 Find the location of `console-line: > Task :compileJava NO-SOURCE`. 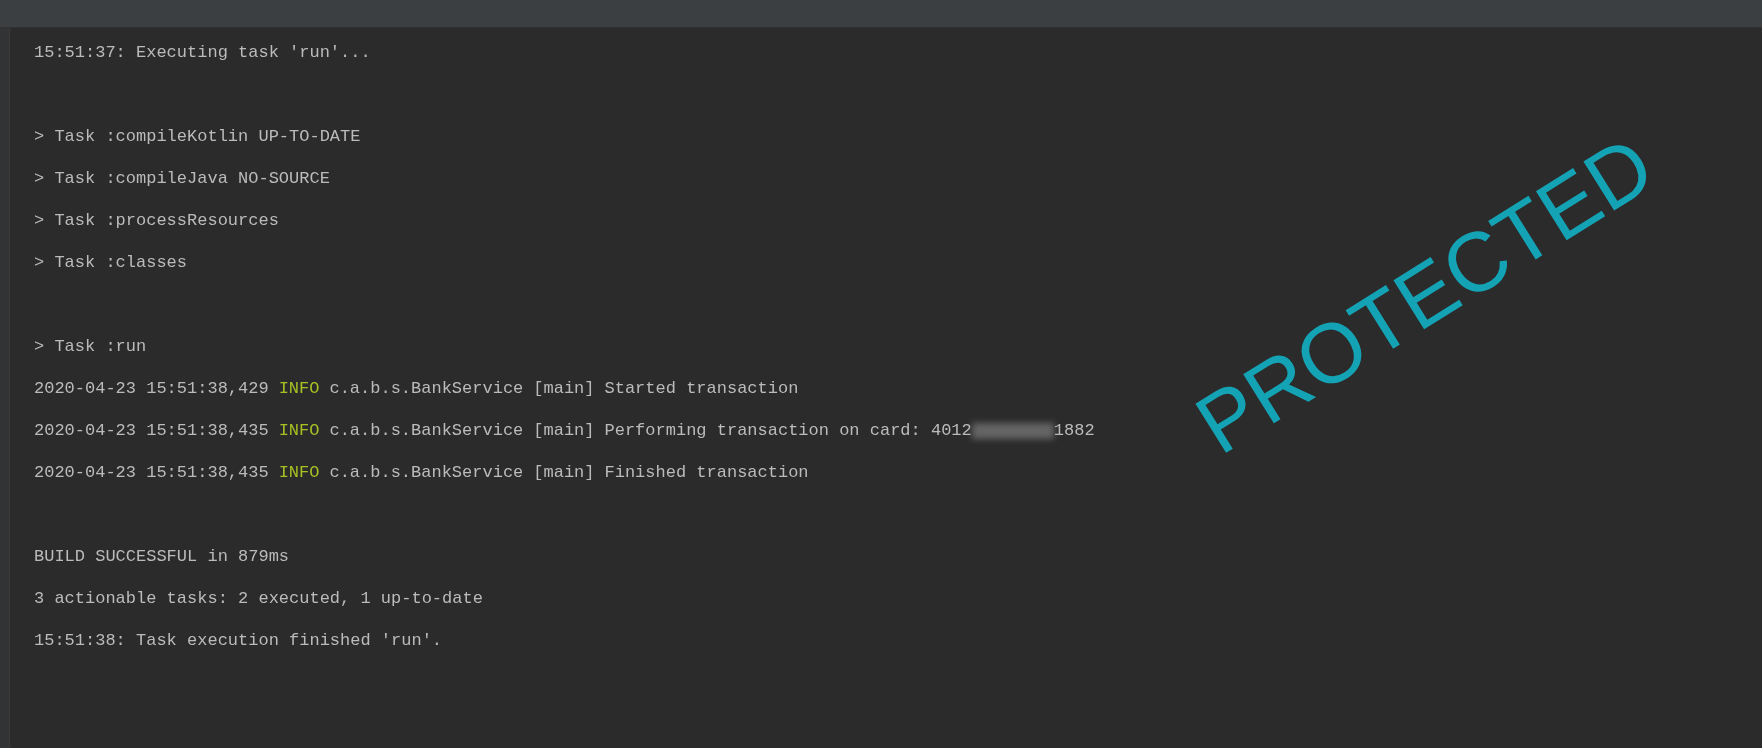

console-line: > Task :compileJava NO-SOURCE is located at coordinates (182, 179).